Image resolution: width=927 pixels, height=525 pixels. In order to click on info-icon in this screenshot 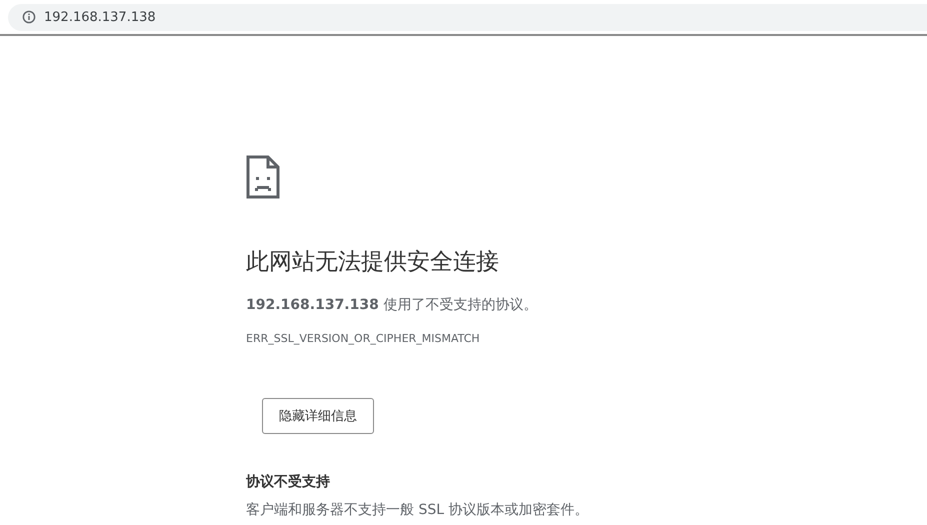, I will do `click(29, 17)`.